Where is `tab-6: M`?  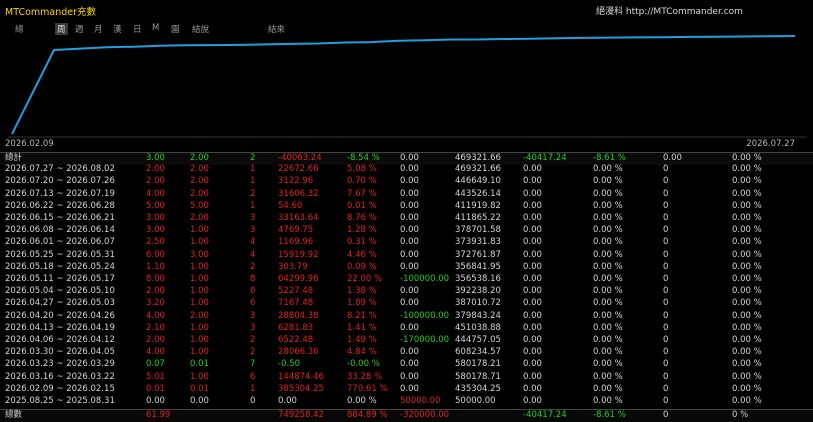
tab-6: M is located at coordinates (155, 28).